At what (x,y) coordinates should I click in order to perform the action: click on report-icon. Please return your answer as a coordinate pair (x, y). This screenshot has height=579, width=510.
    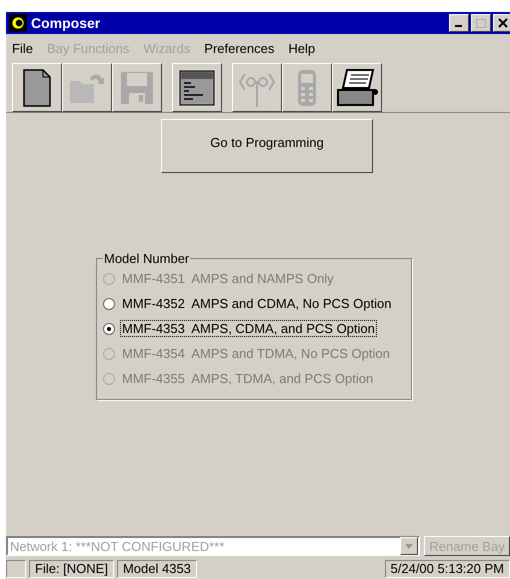
    Looking at the image, I should click on (197, 88).